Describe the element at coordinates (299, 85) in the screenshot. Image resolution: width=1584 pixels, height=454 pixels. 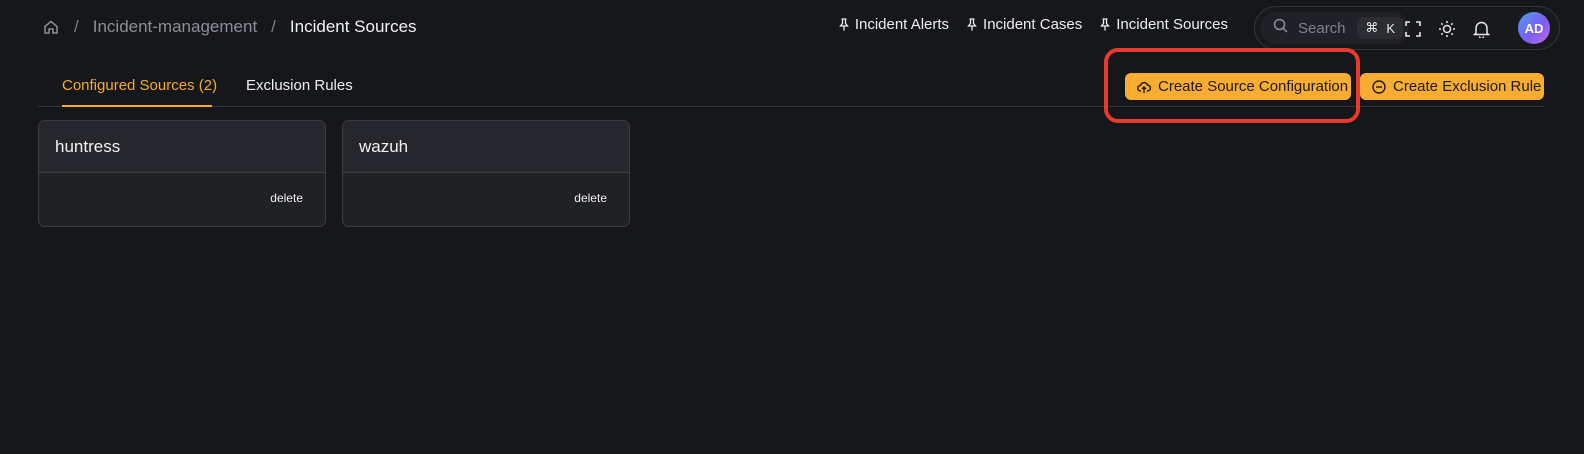
I see `tab-exclusion-rules: Exclusion Rules` at that location.